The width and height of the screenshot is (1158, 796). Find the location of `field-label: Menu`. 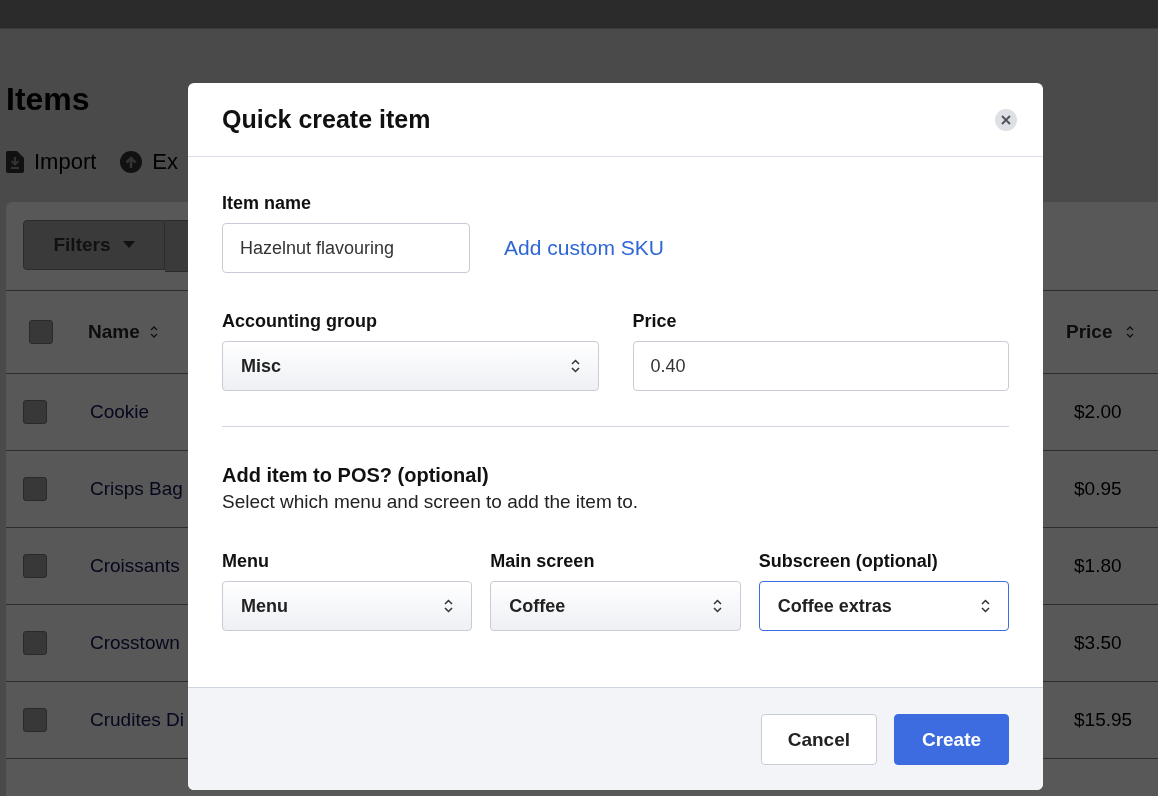

field-label: Menu is located at coordinates (246, 561).